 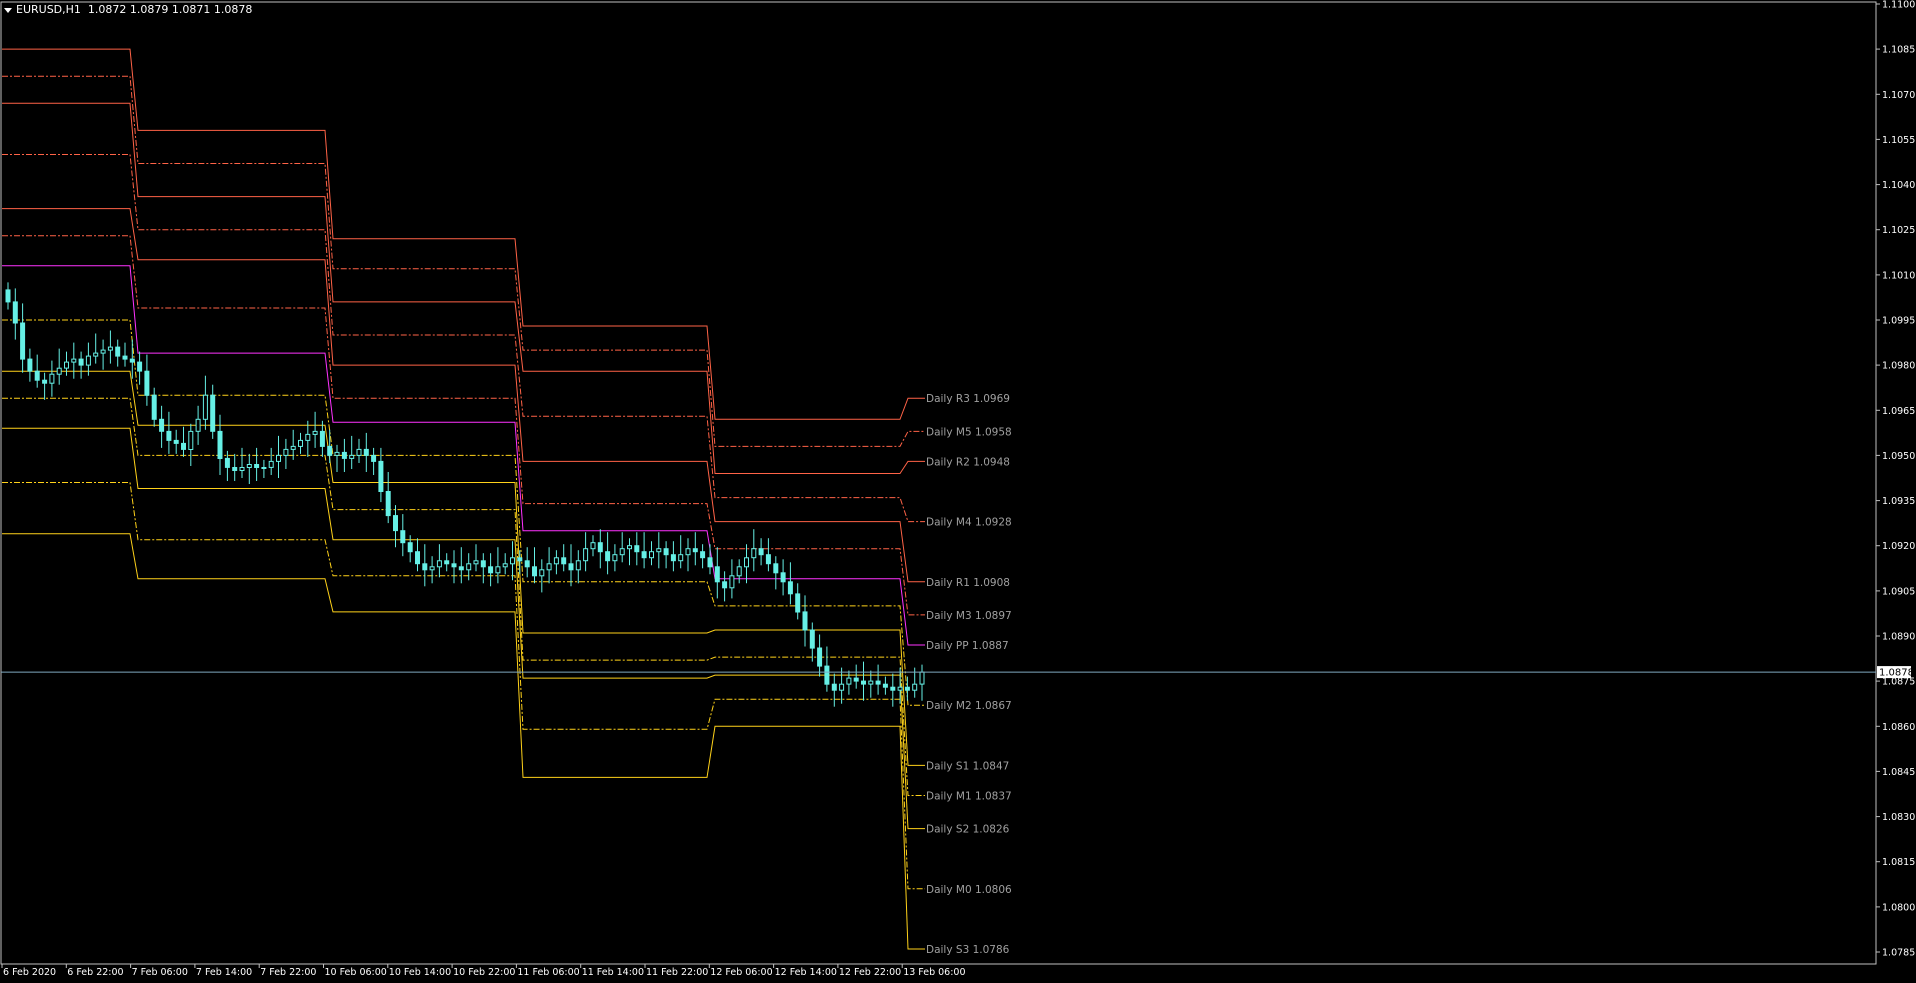 I want to click on price-tick-label: 1.1040, so click(x=1898, y=185).